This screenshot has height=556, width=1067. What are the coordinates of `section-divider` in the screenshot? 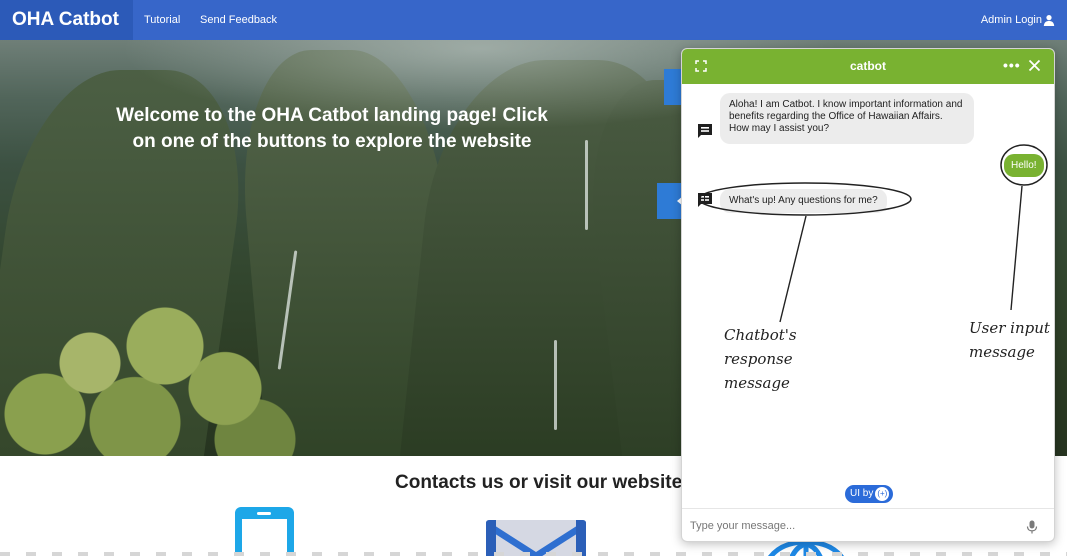 It's located at (533, 554).